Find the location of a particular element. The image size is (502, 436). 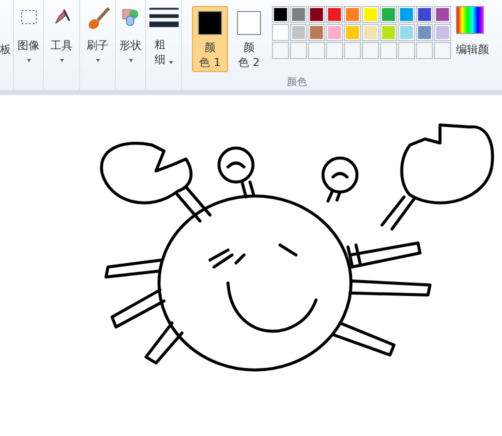

tool-label: 工具 is located at coordinates (61, 45).